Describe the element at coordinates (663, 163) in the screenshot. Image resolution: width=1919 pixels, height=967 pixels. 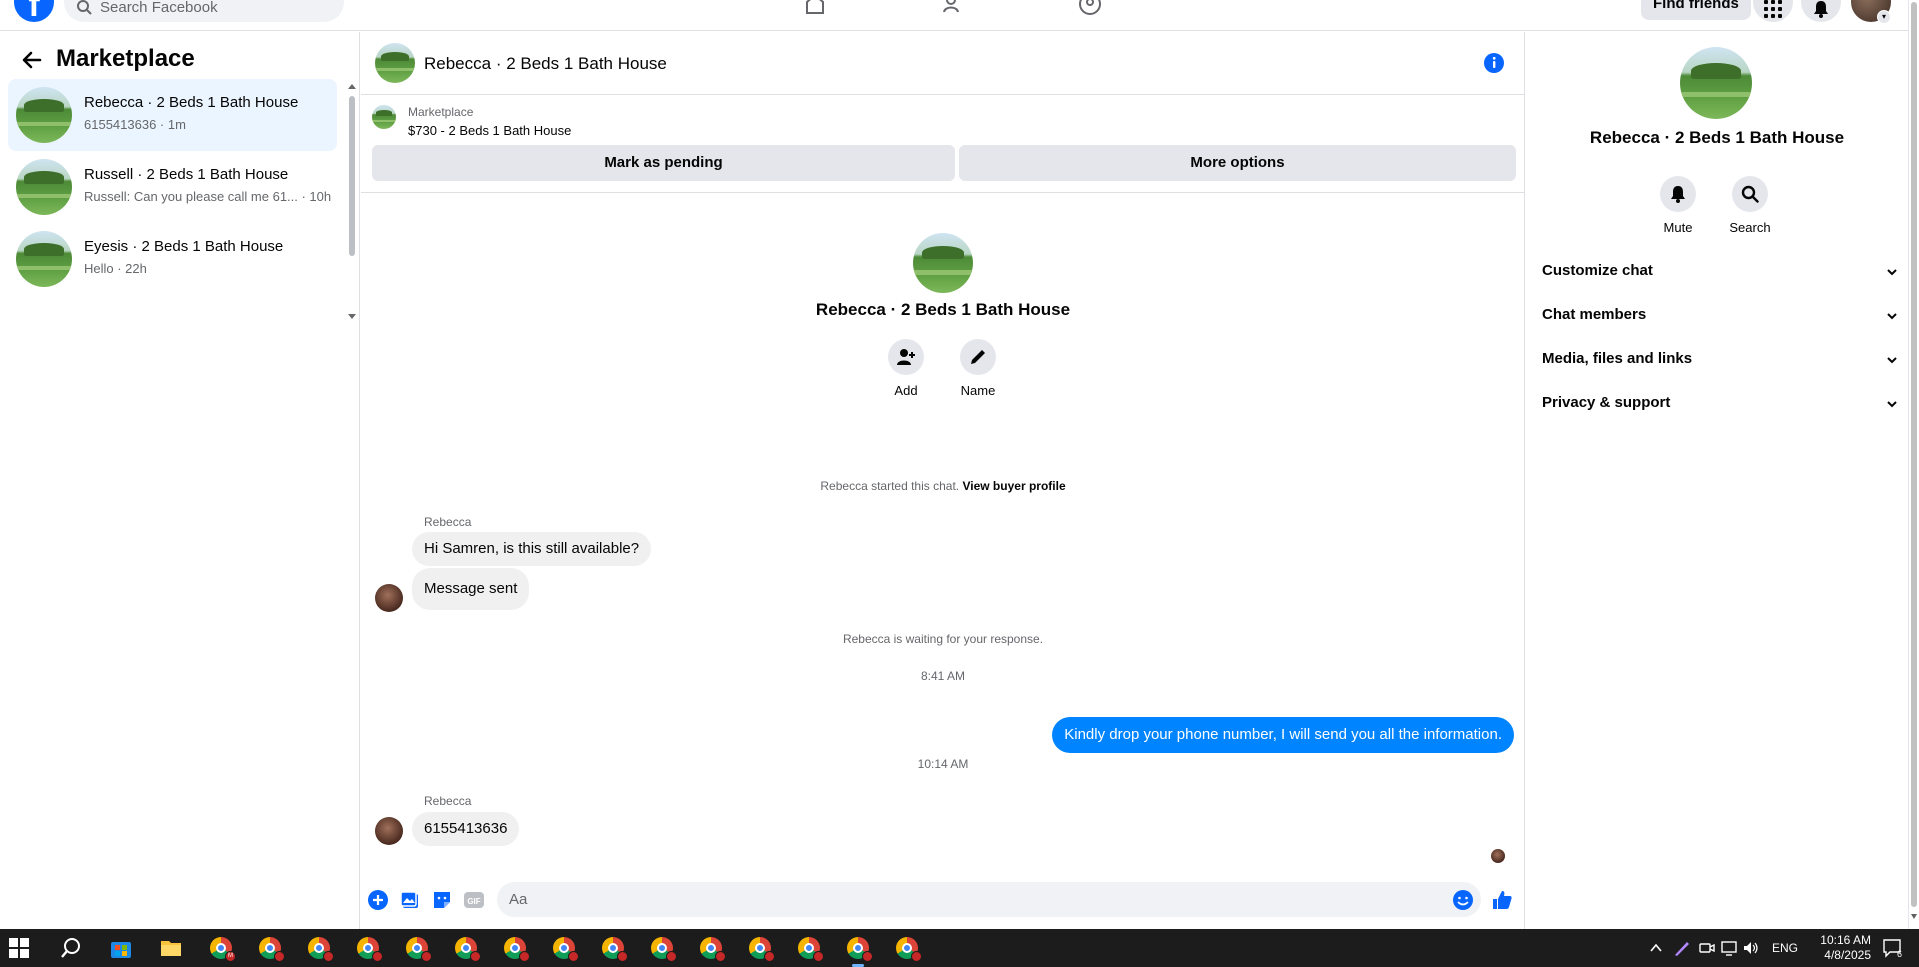
I see `mark-as-pending-button: Mark as pending` at that location.